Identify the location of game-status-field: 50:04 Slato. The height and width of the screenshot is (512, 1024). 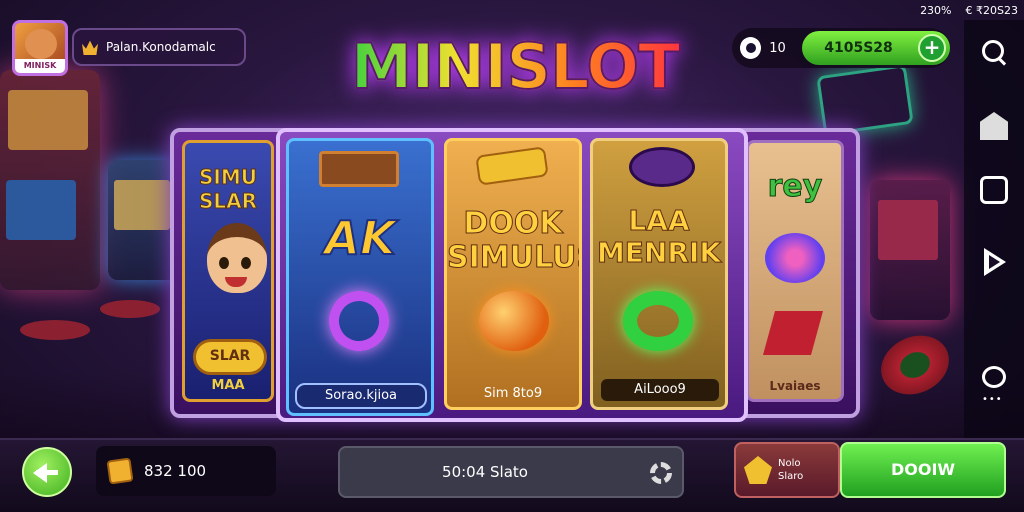
(511, 472).